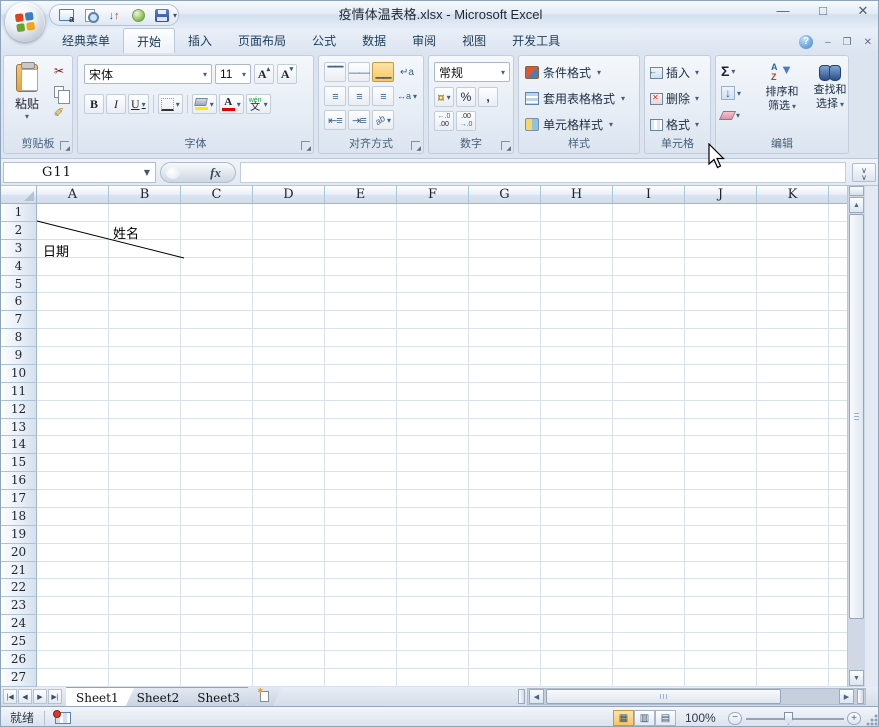  Describe the element at coordinates (361, 195) in the screenshot. I see `column-header-E: E` at that location.